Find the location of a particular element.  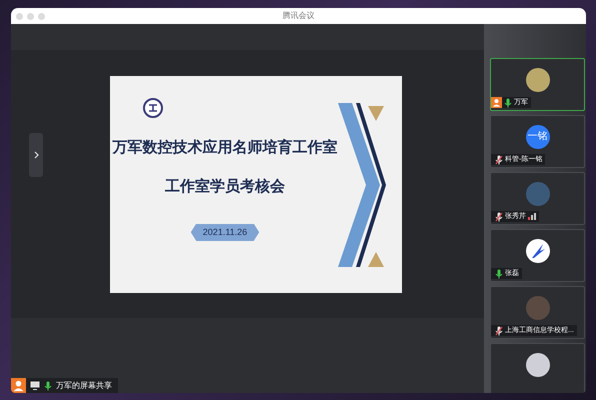

chevron-right-icon is located at coordinates (36, 155).